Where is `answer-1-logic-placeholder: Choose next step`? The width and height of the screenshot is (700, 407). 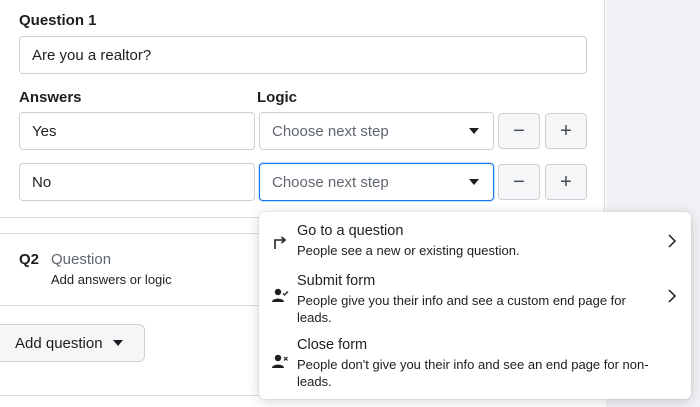 answer-1-logic-placeholder: Choose next step is located at coordinates (330, 131).